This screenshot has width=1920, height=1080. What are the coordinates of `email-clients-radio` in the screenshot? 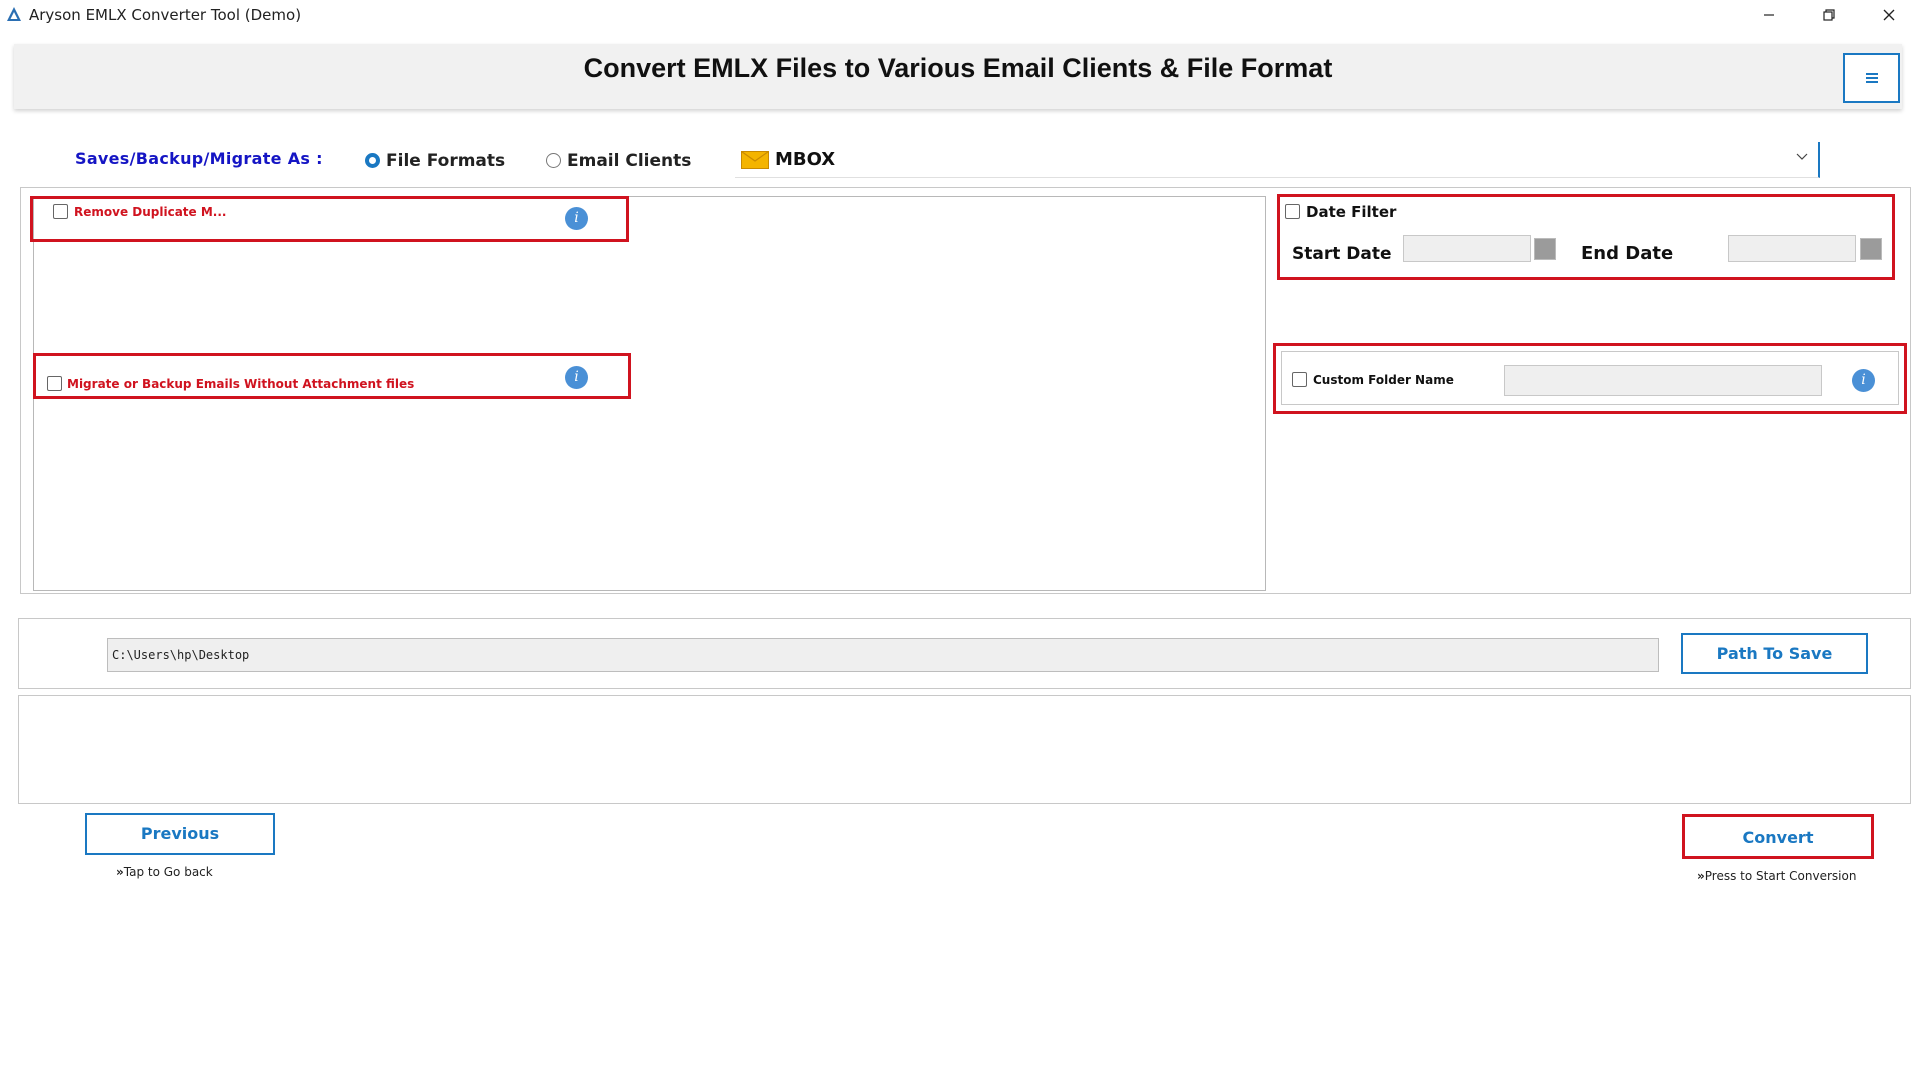 It's located at (553, 160).